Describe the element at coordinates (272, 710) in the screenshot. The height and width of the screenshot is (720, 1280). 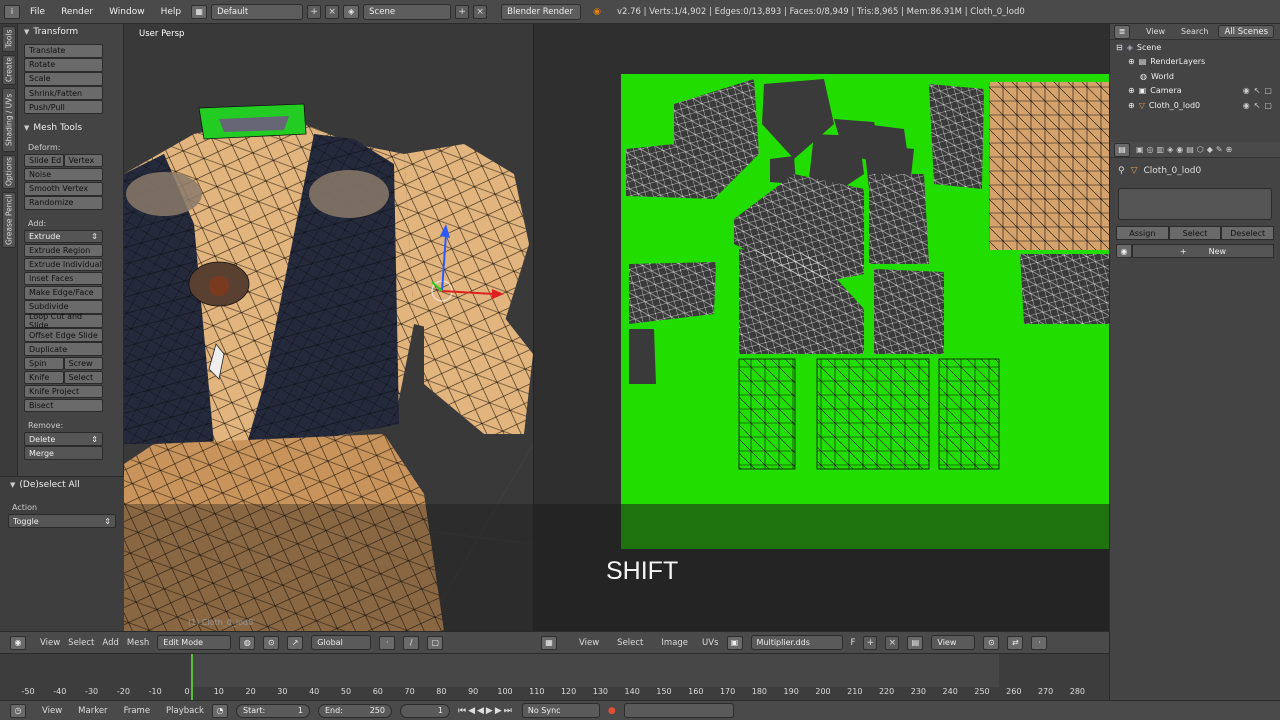
I see `start-frame-field: Start: 1` at that location.